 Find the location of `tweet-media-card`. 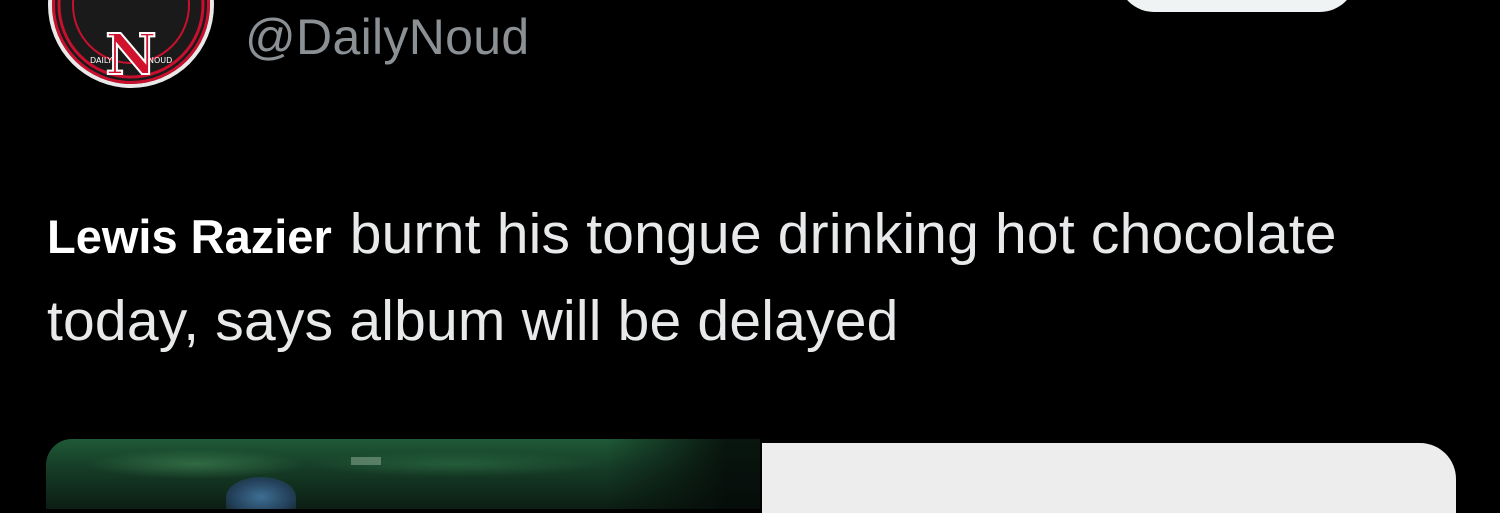

tweet-media-card is located at coordinates (1109, 478).